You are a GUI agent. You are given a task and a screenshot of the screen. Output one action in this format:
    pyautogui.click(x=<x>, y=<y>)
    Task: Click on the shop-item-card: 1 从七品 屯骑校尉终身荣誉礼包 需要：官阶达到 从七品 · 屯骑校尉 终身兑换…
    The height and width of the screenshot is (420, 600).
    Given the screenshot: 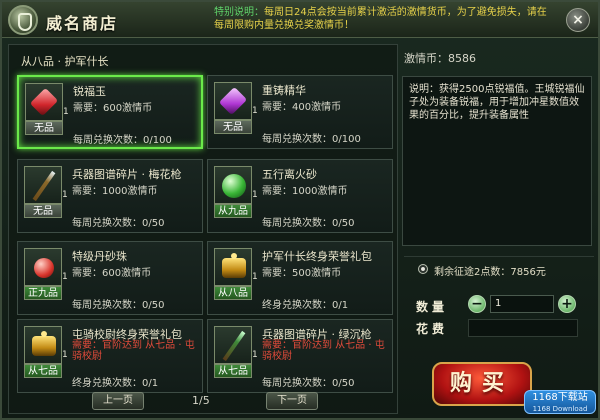 What is the action you would take?
    pyautogui.click(x=110, y=356)
    